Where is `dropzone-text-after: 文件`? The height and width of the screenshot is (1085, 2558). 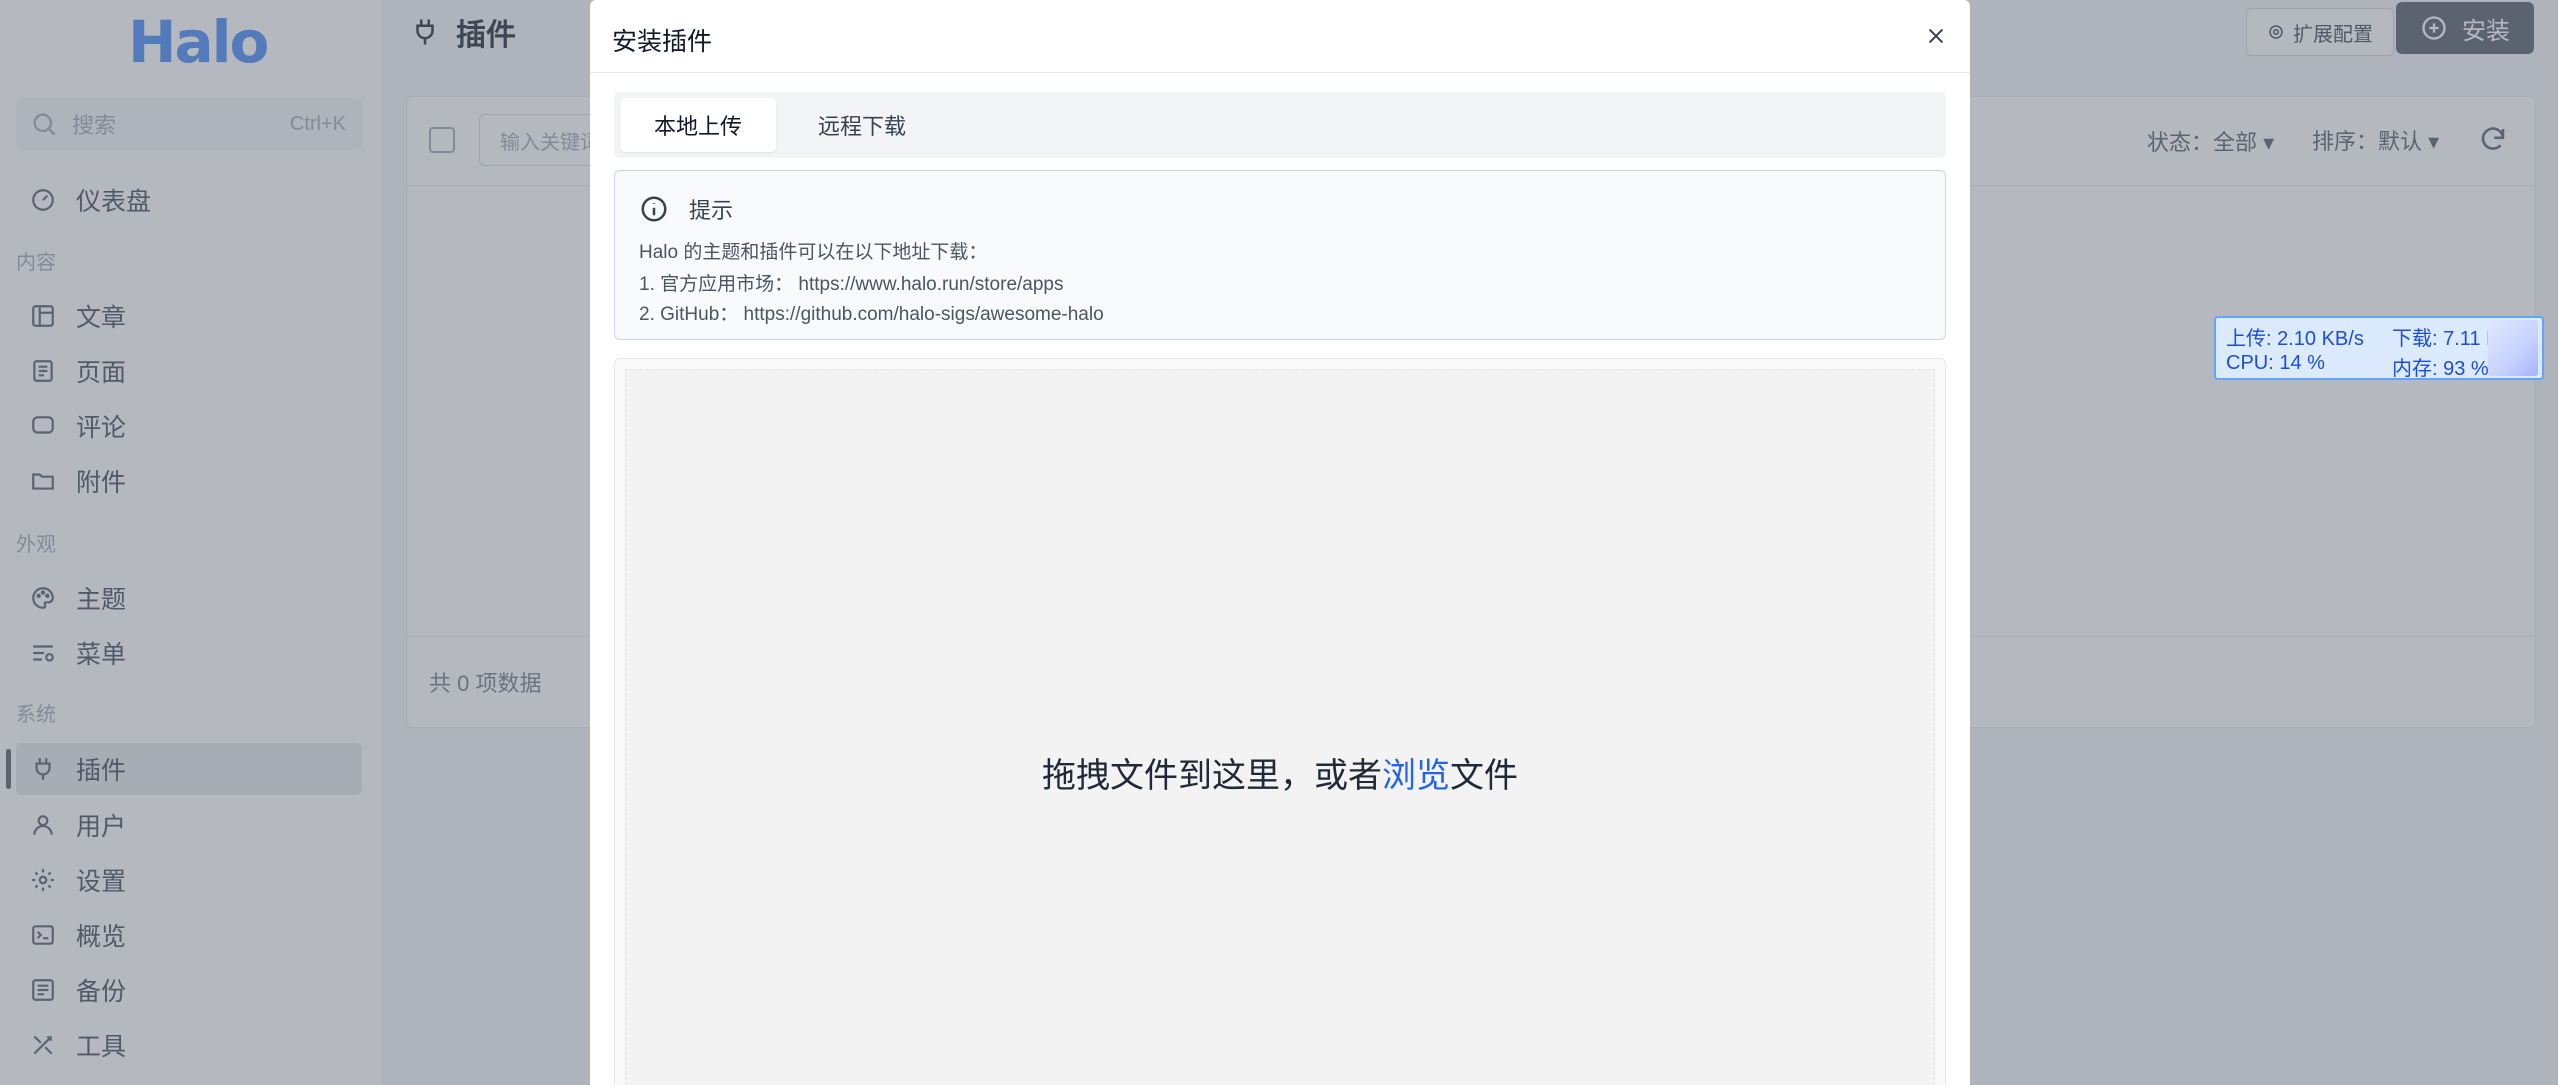
dropzone-text-after: 文件 is located at coordinates (1484, 776).